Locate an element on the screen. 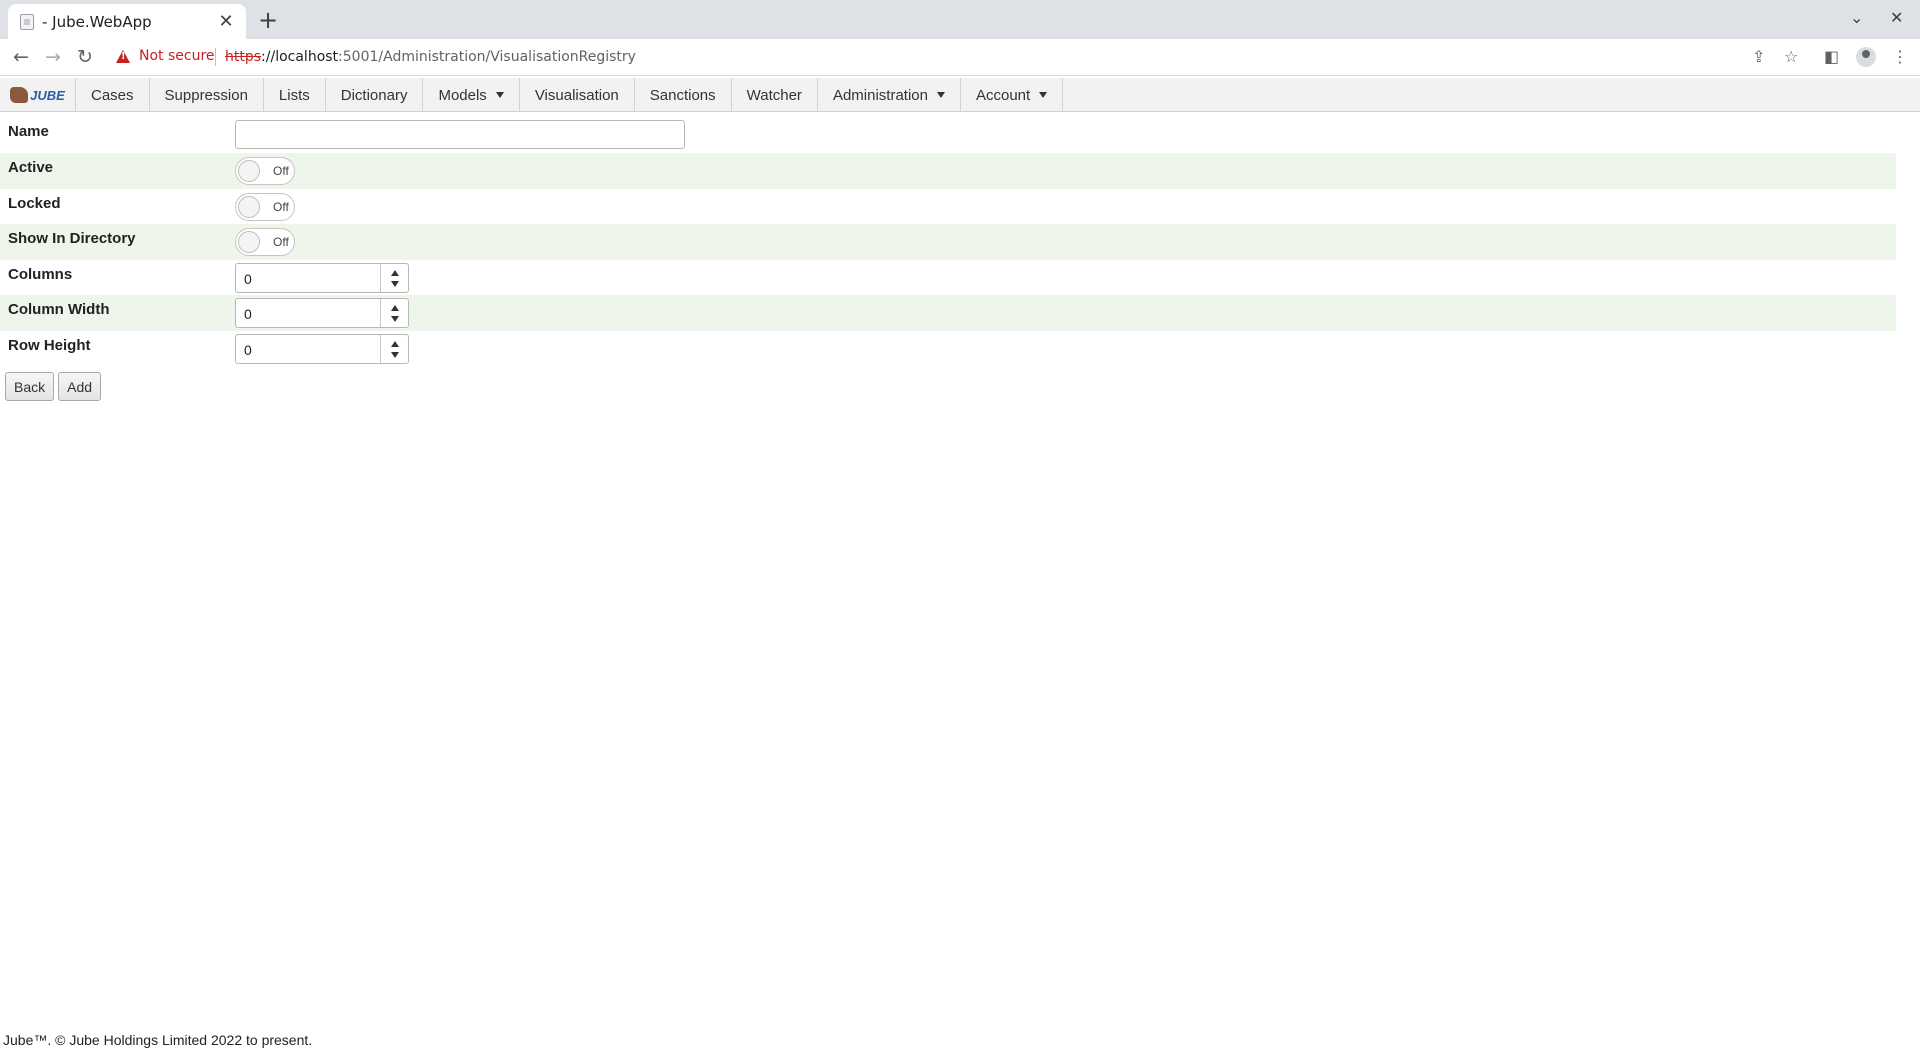 This screenshot has height=1051, width=1920. side-panel-icon: ◧ is located at coordinates (1831, 56).